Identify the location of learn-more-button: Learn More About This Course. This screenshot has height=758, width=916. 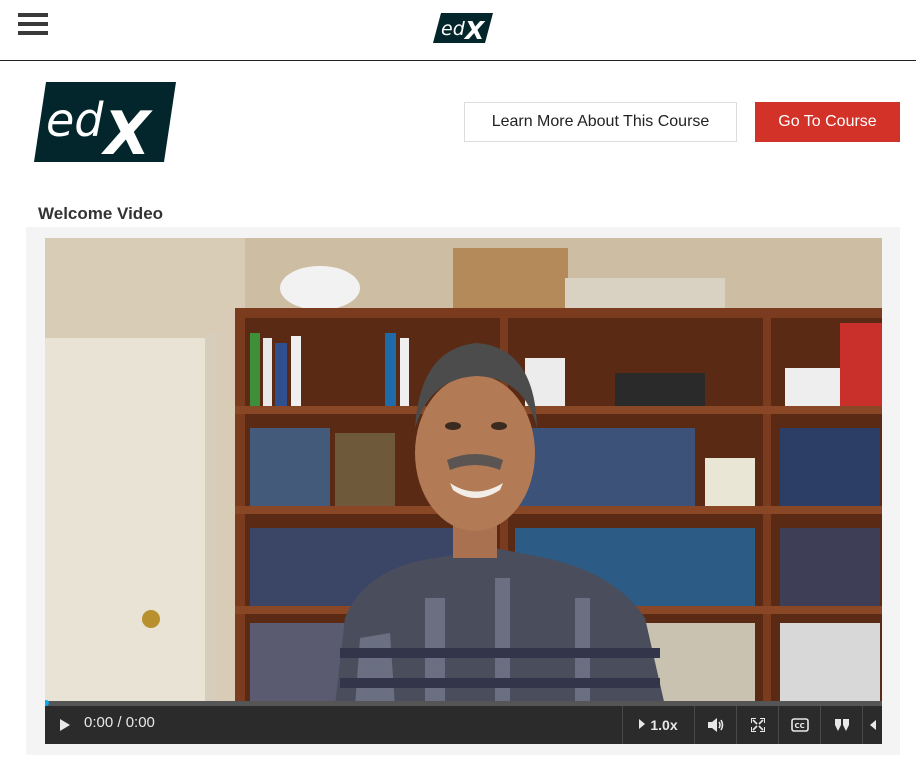
(600, 122).